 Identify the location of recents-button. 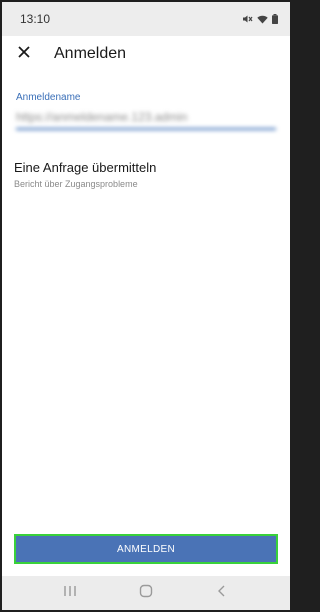
(70, 593).